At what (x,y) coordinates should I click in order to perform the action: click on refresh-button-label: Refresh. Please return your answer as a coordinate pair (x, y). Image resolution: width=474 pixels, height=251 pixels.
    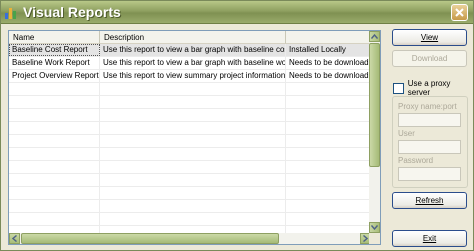
    Looking at the image, I should click on (429, 200).